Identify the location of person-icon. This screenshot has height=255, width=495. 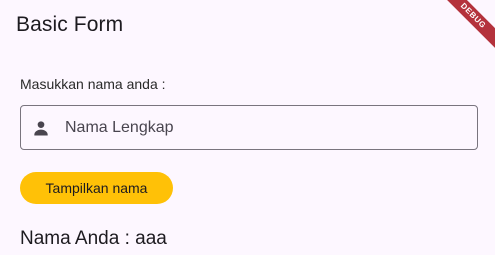
(41, 128).